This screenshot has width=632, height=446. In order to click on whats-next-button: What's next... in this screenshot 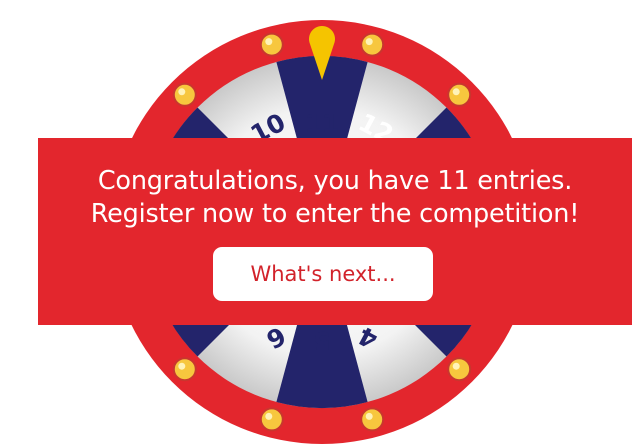, I will do `click(323, 274)`.